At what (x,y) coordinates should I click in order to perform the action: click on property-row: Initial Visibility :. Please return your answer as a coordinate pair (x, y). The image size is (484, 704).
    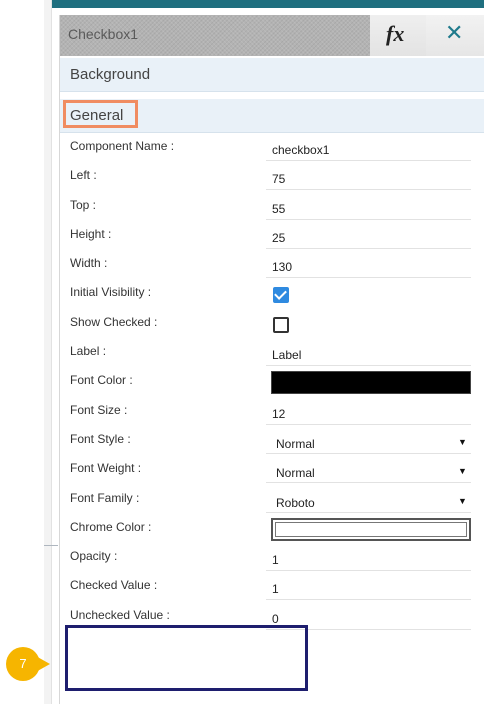
    Looking at the image, I should click on (272, 293).